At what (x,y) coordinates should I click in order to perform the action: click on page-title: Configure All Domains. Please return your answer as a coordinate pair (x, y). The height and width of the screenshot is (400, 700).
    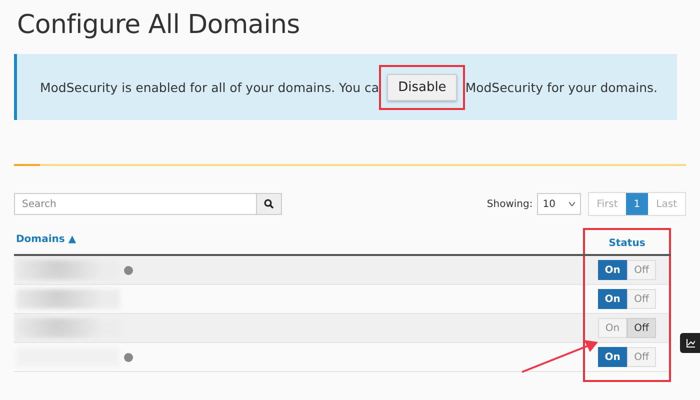
    Looking at the image, I should click on (159, 25).